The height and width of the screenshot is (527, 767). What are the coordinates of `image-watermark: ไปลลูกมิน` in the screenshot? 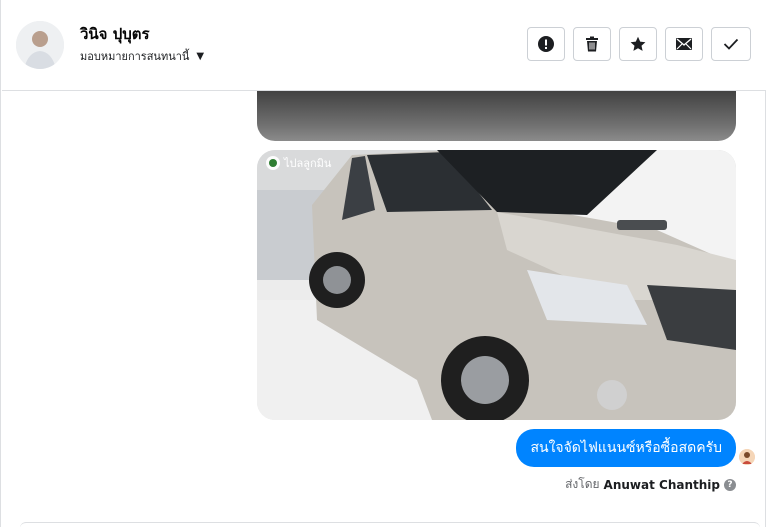 It's located at (307, 163).